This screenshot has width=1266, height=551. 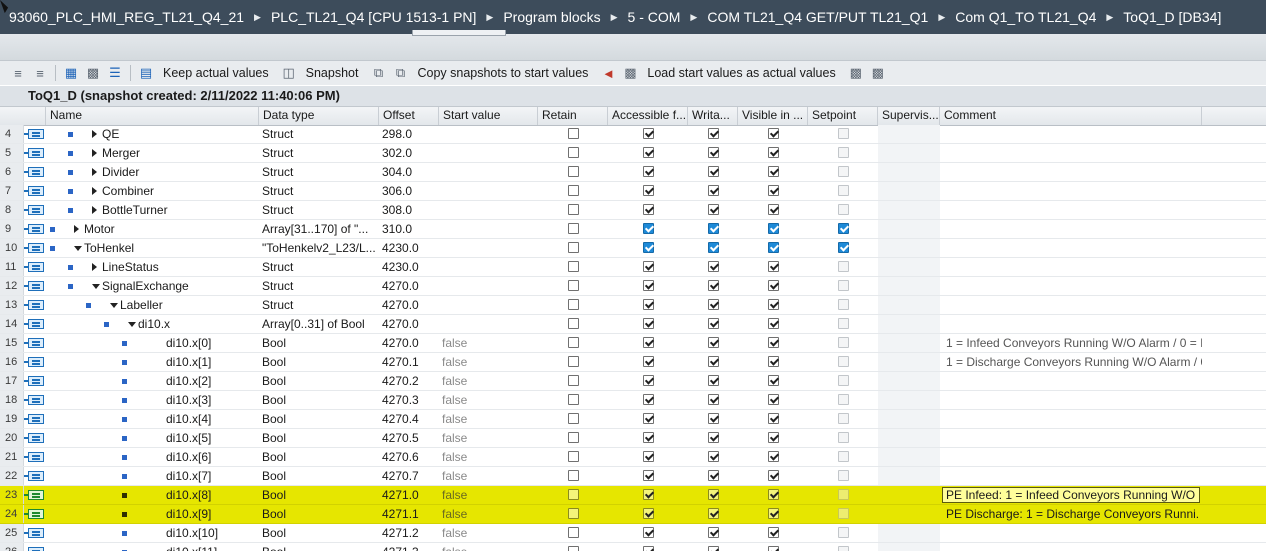 I want to click on table-row: 4 QE Struct 298.0, so click(x=633, y=134).